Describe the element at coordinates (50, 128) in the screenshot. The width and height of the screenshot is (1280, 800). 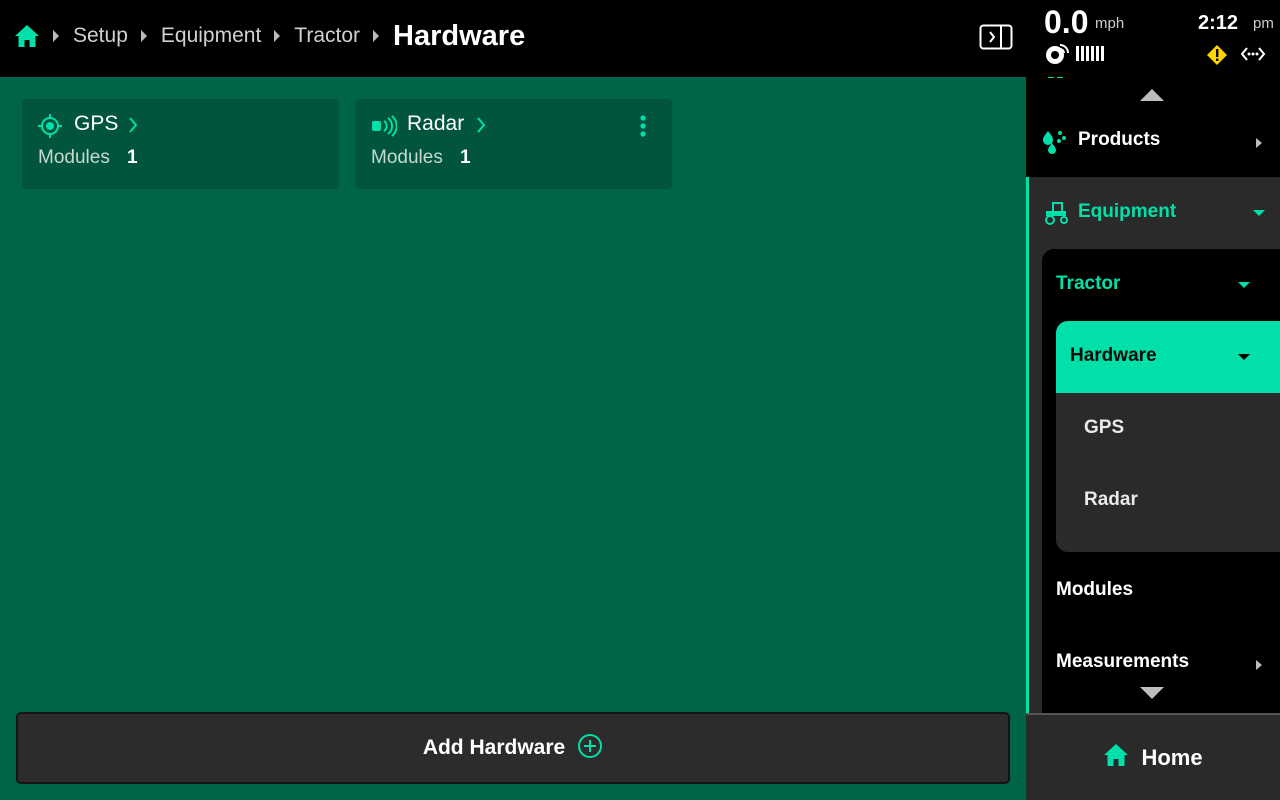
I see `gps-icon` at that location.